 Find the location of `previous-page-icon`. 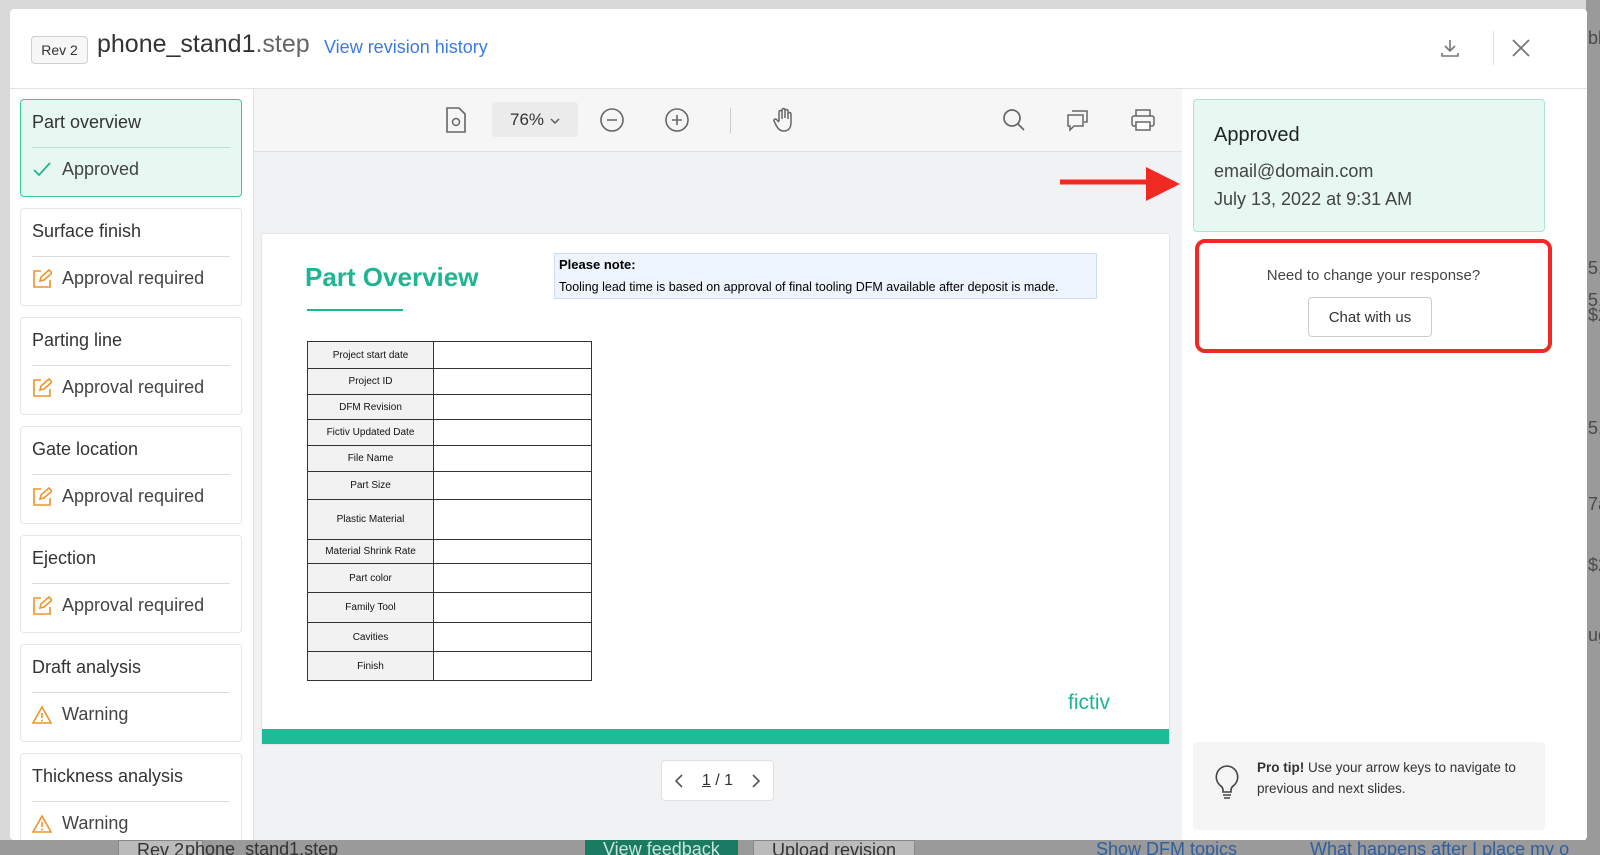

previous-page-icon is located at coordinates (679, 781).